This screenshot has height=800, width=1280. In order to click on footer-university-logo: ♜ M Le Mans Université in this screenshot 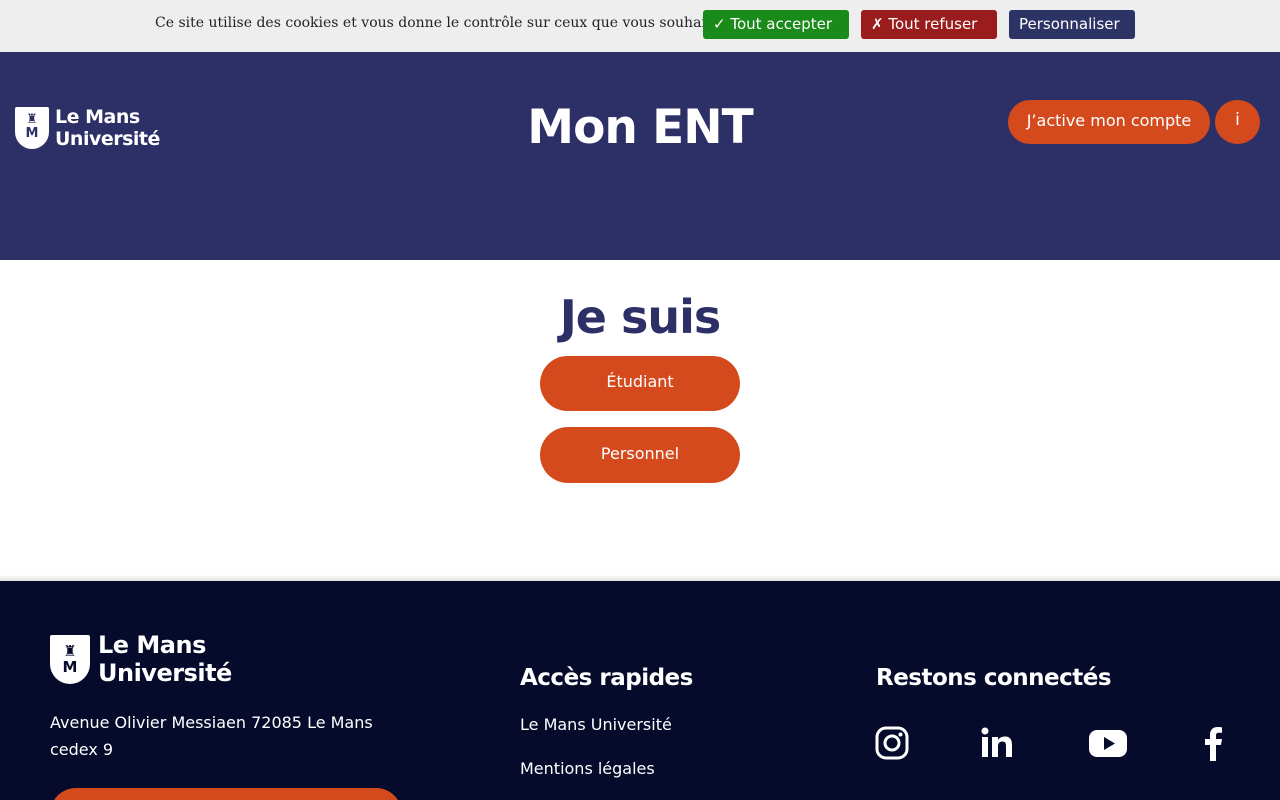, I will do `click(141, 659)`.